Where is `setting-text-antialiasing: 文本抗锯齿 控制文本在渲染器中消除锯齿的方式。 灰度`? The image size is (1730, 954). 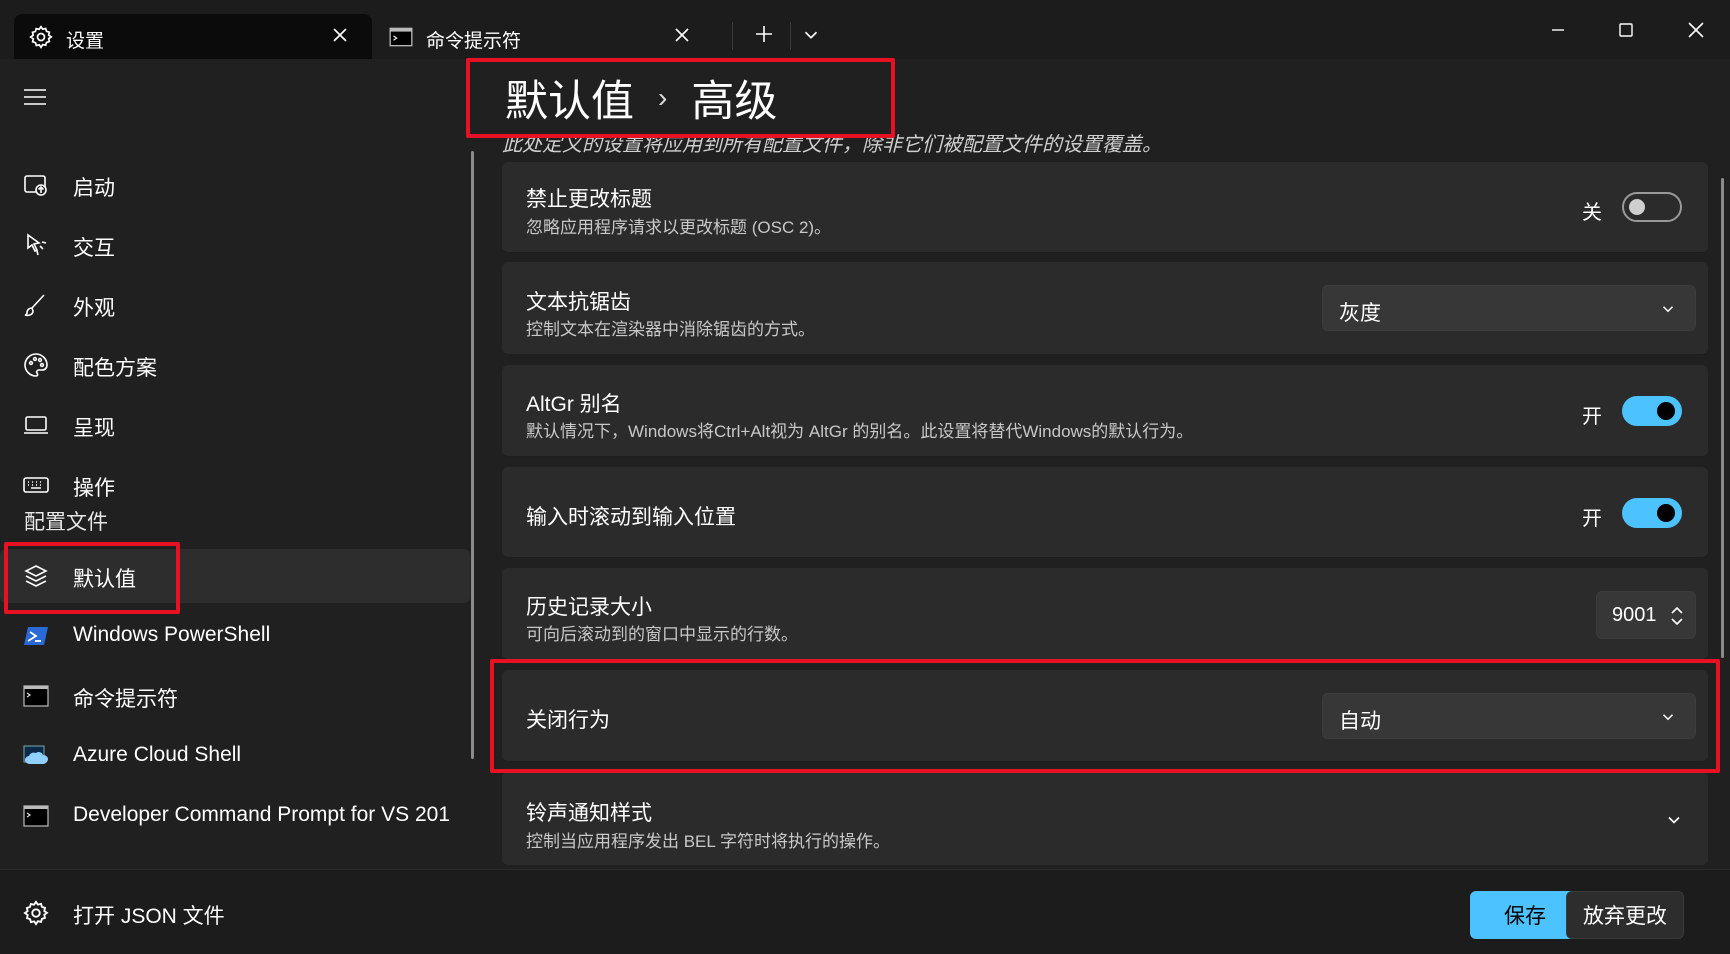 setting-text-antialiasing: 文本抗锯齿 控制文本在渲染器中消除锯齿的方式。 灰度 is located at coordinates (1105, 308).